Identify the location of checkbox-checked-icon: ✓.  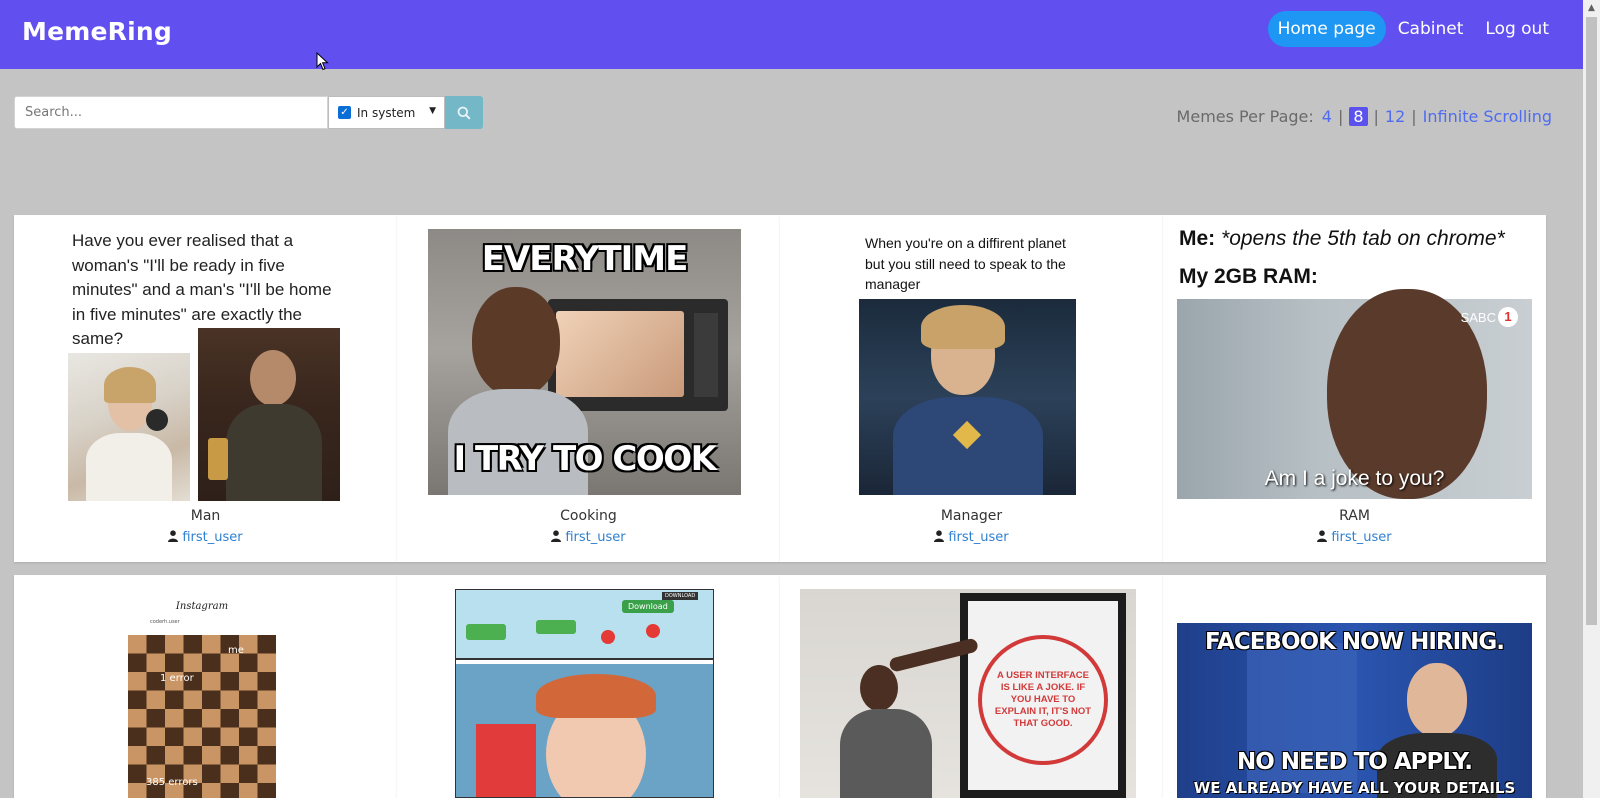
(344, 112).